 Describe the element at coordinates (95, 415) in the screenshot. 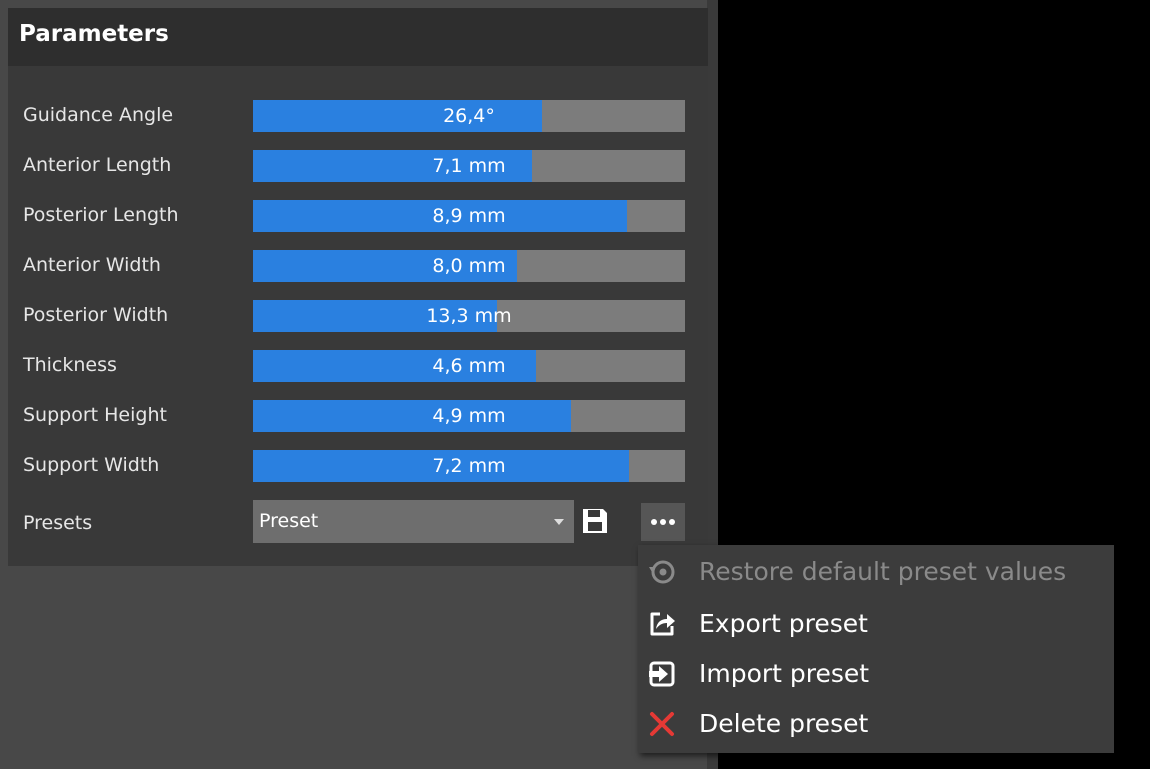

I see `support-height-label: Support Height` at that location.